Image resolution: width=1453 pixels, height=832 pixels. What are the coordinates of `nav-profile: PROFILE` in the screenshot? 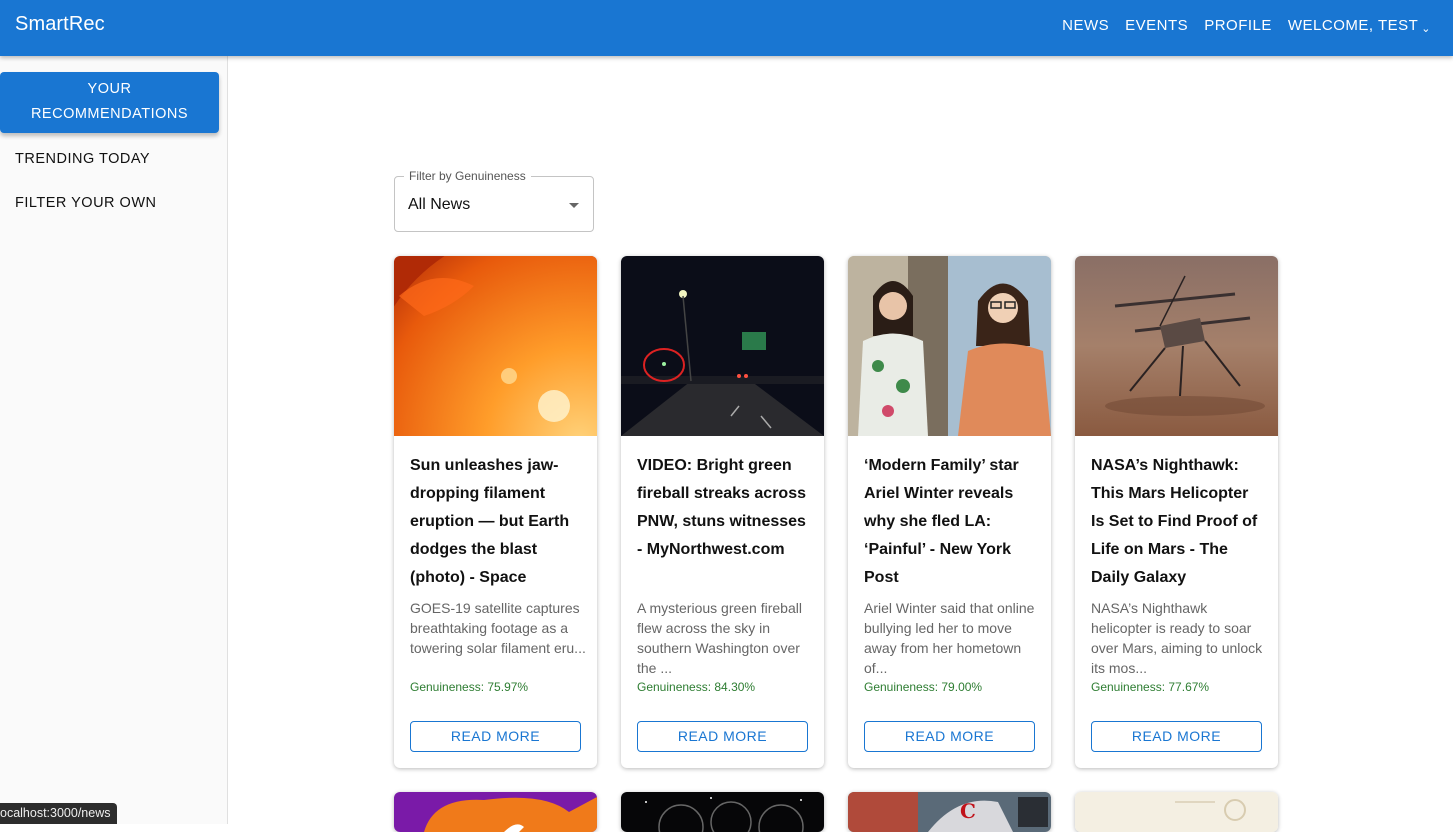 It's located at (1238, 25).